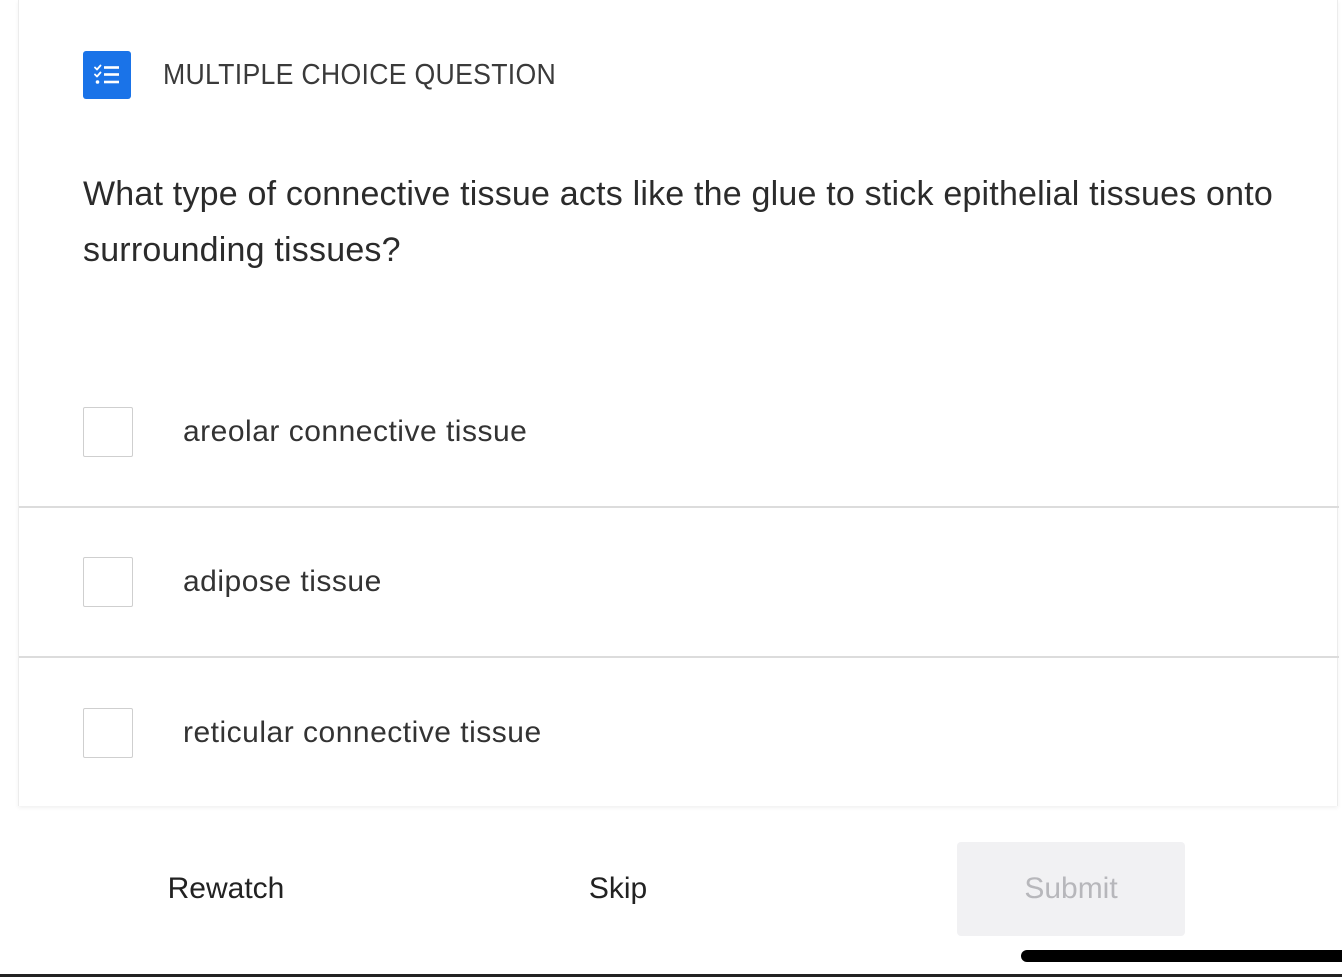 Image resolution: width=1342 pixels, height=977 pixels. What do you see at coordinates (226, 889) in the screenshot?
I see `rewatch-button: Rewatch` at bounding box center [226, 889].